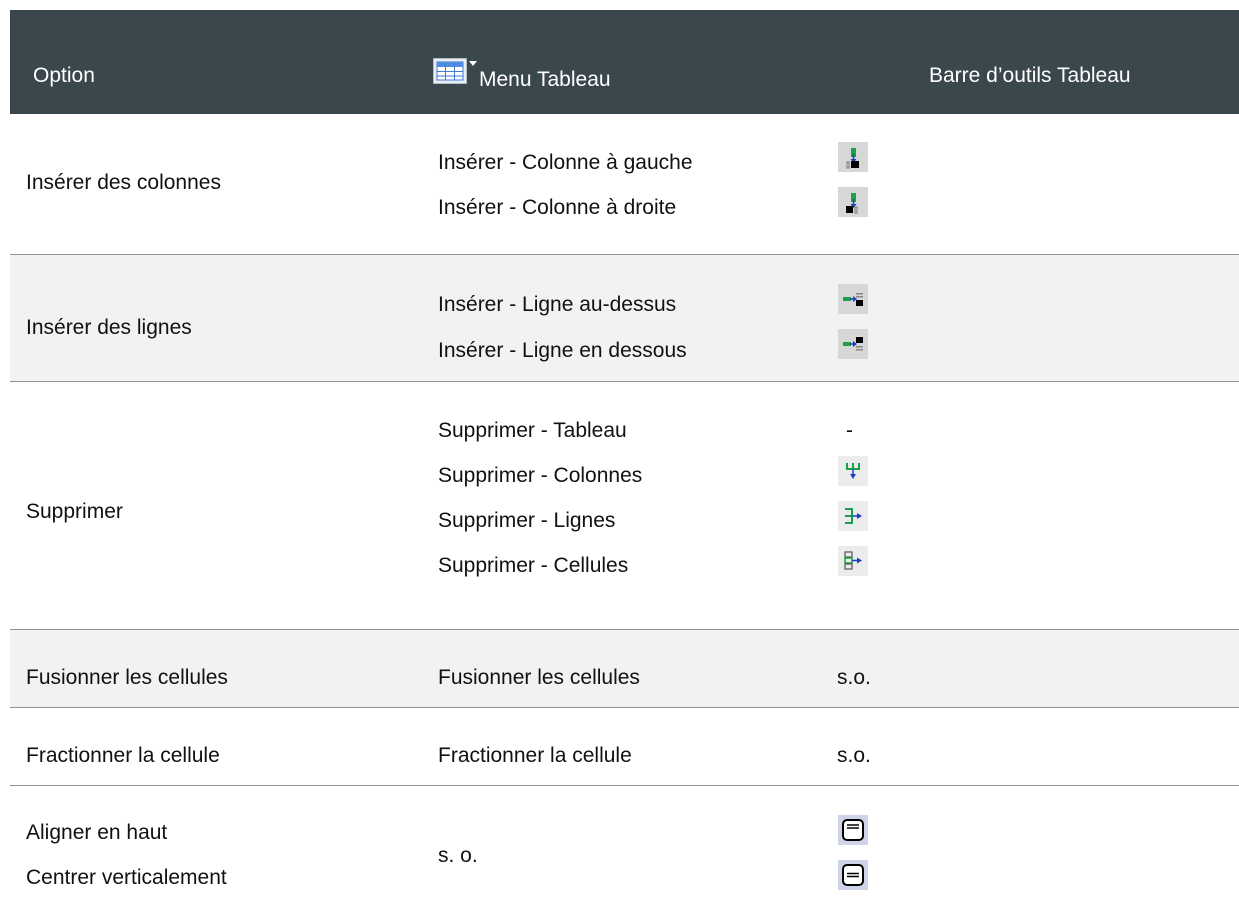 Image resolution: width=1239 pixels, height=908 pixels. Describe the element at coordinates (565, 162) in the screenshot. I see `menu-item: Insérer - Colonne à gauche` at that location.